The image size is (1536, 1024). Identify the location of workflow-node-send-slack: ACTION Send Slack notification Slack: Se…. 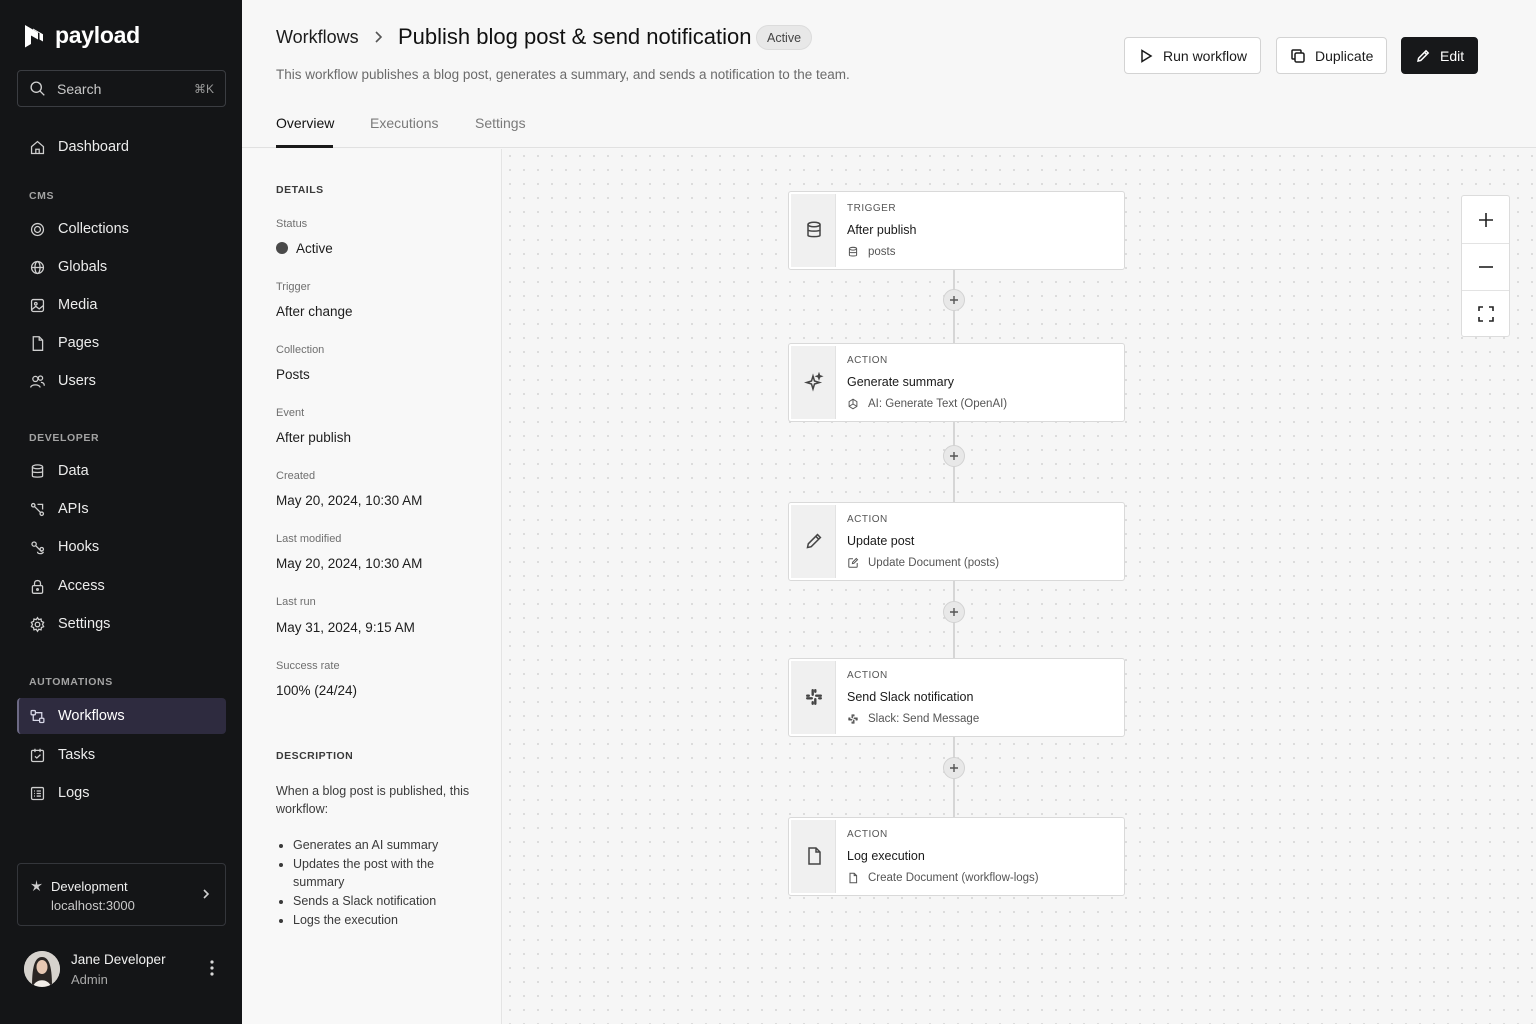
(956, 697).